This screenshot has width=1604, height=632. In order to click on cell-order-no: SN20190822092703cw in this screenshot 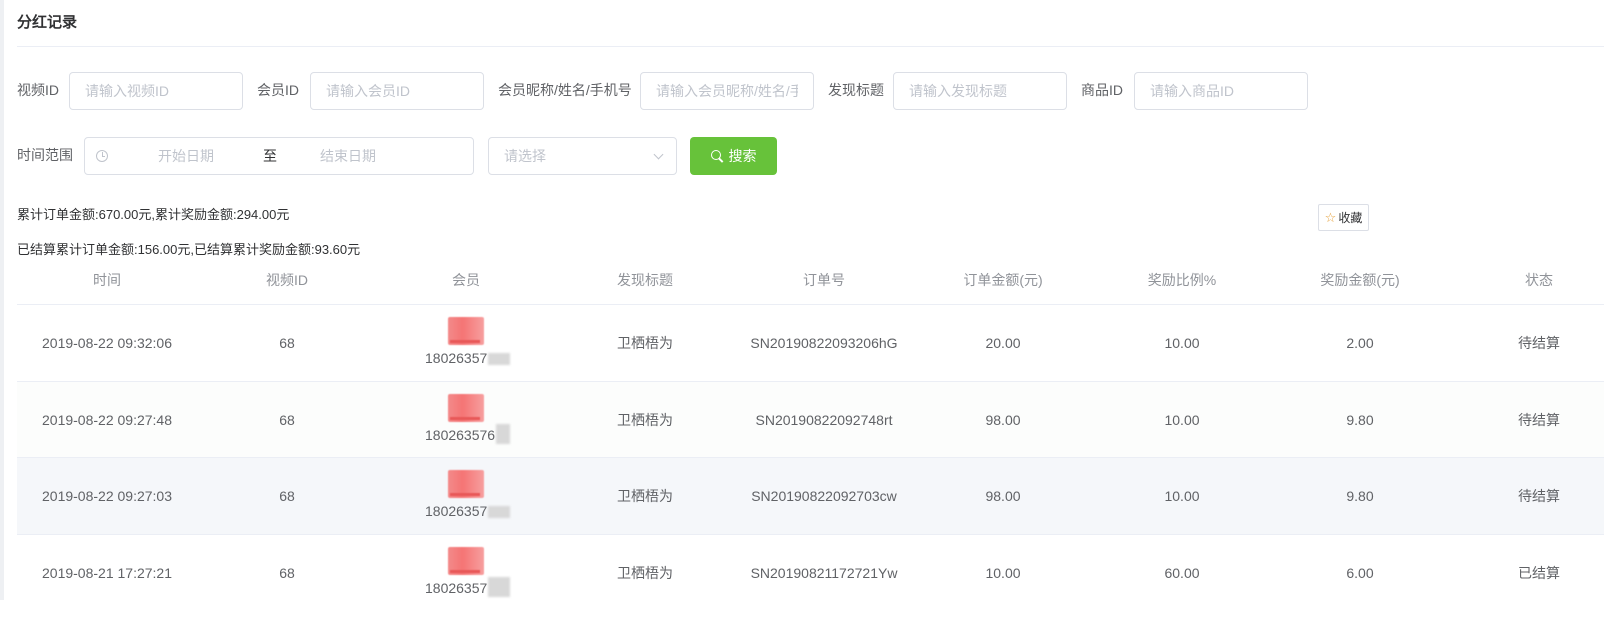, I will do `click(824, 496)`.